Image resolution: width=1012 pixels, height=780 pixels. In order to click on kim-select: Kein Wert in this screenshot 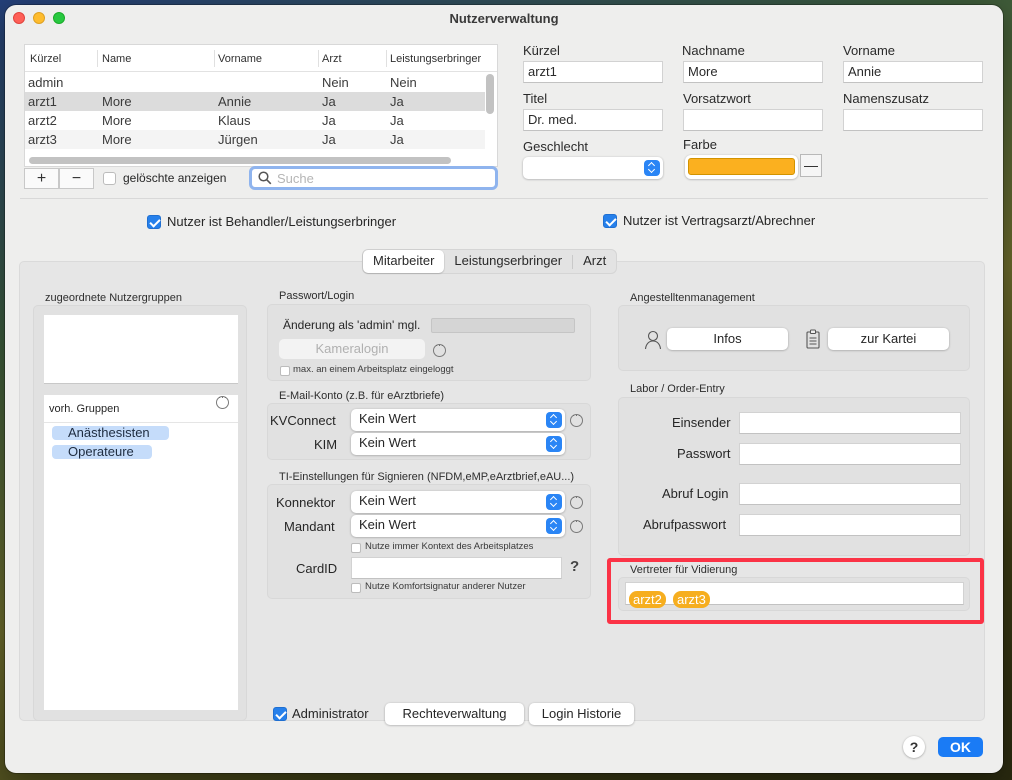, I will do `click(458, 444)`.